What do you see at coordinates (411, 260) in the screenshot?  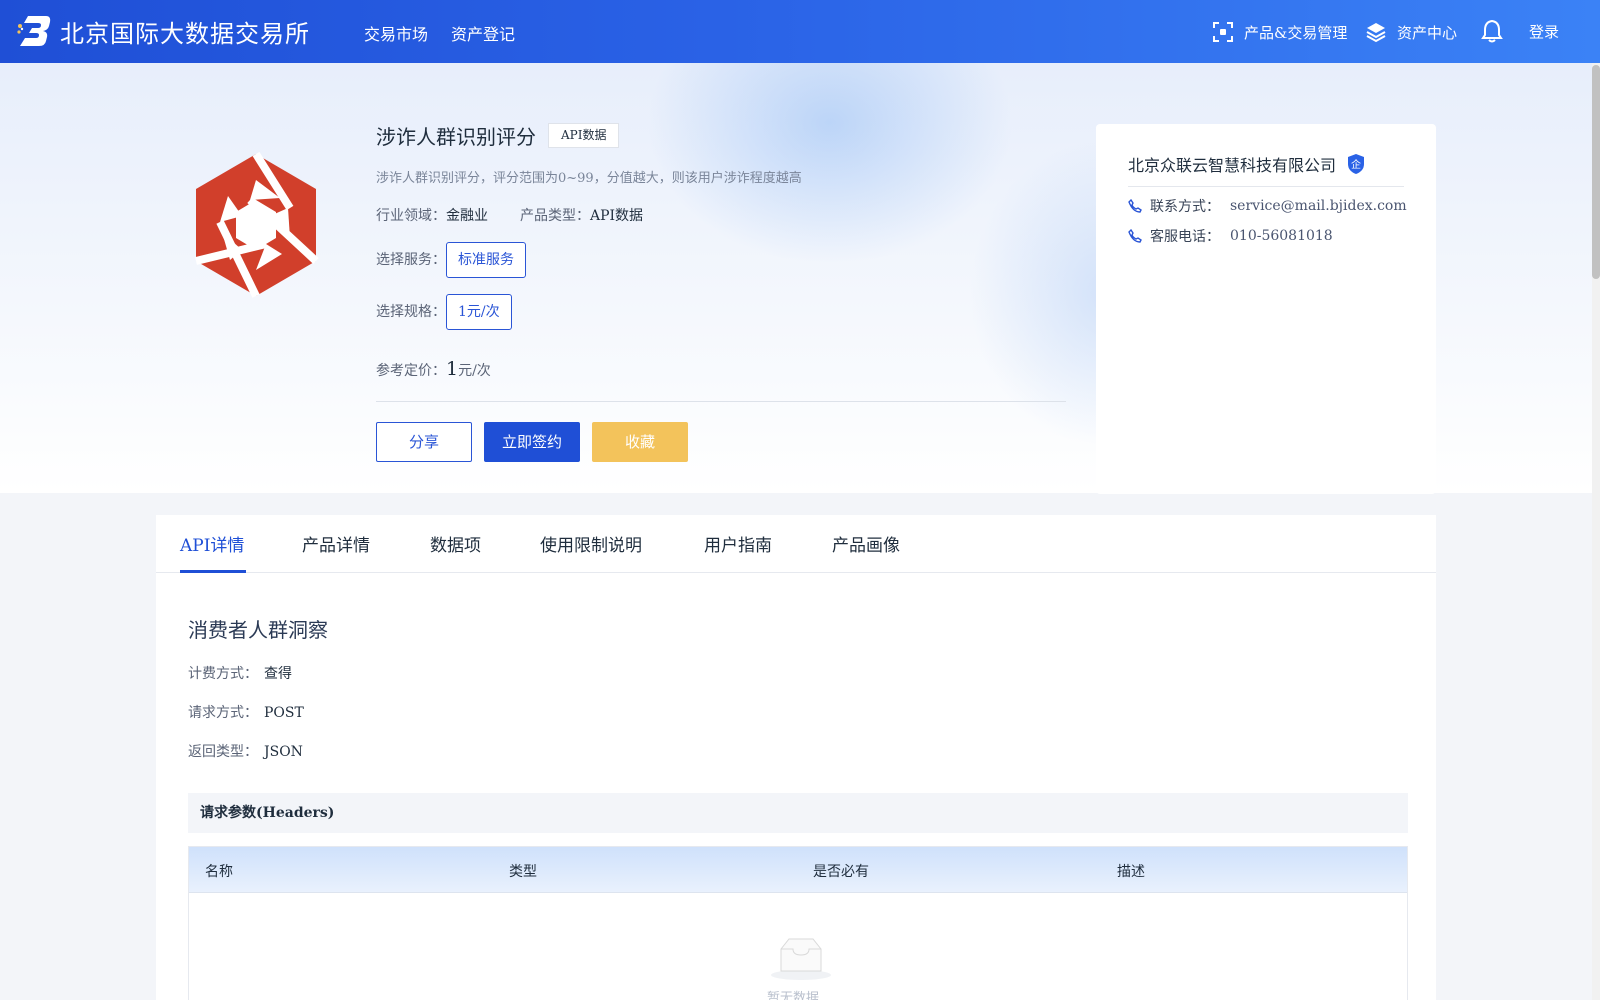 I see `service-label: 选择服务：` at bounding box center [411, 260].